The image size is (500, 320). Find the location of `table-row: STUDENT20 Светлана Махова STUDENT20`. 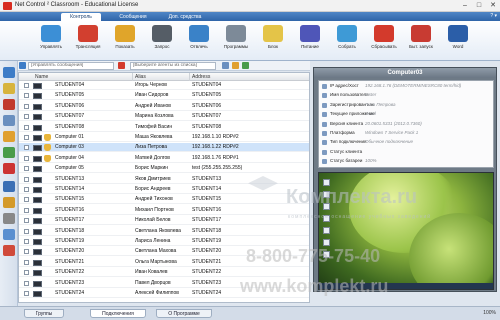

table-row: STUDENT20 Светлана Махова STUDENT20 is located at coordinates (164, 252).